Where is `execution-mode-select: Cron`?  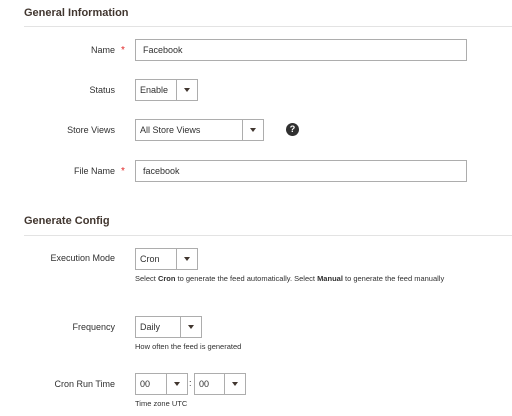 execution-mode-select: Cron is located at coordinates (166, 259).